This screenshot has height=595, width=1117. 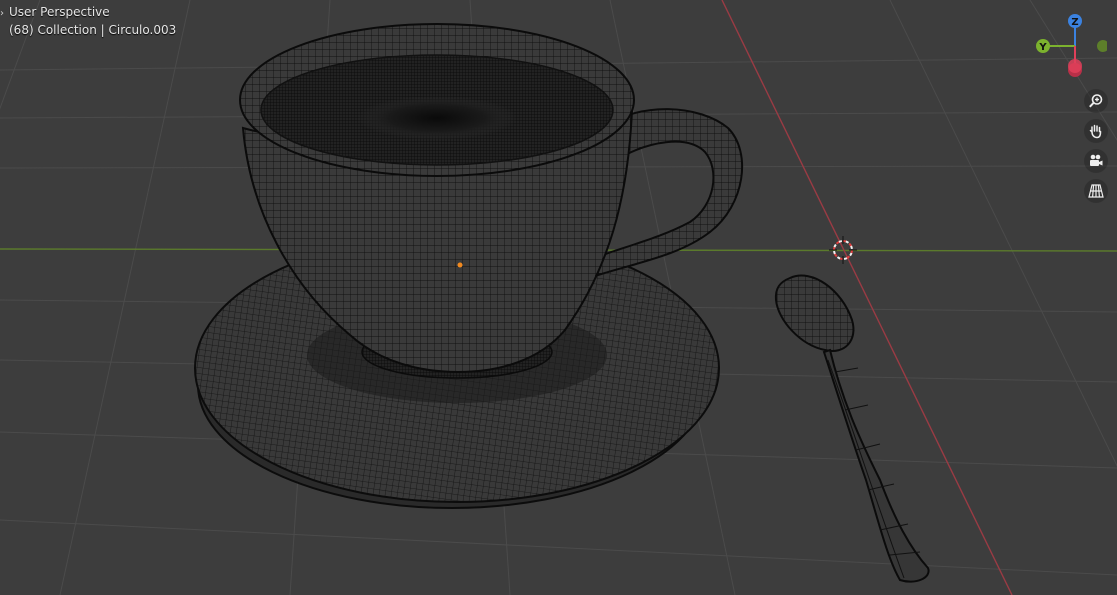 What do you see at coordinates (460, 265) in the screenshot?
I see `object-origin` at bounding box center [460, 265].